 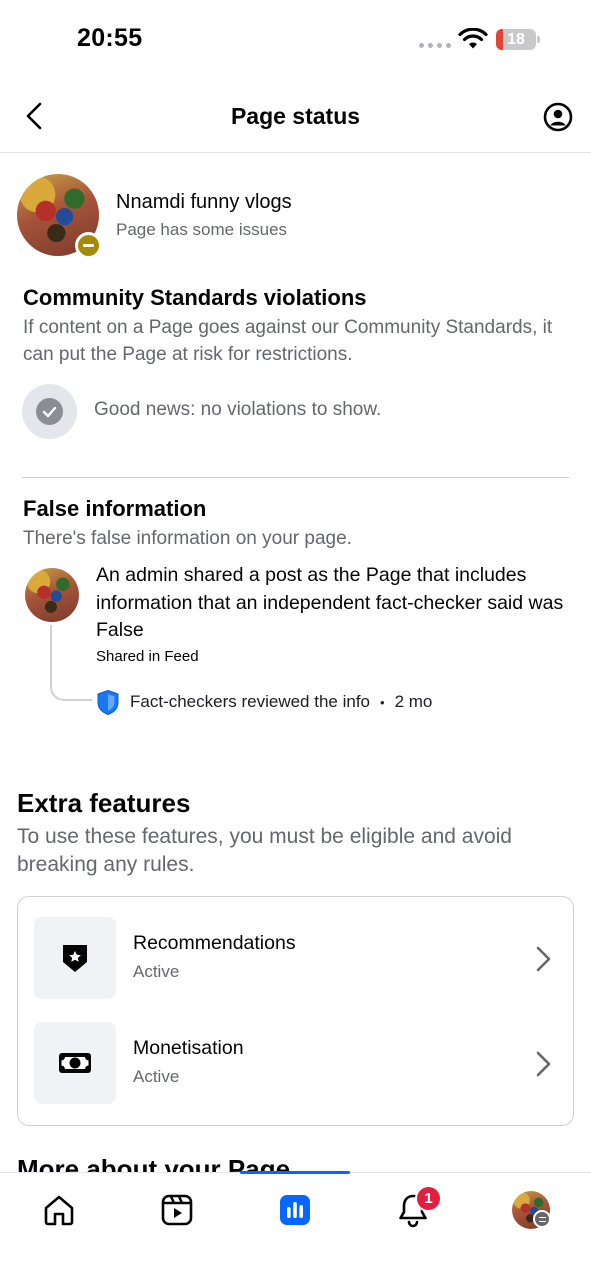 What do you see at coordinates (214, 943) in the screenshot?
I see `feature-label: Recommendations` at bounding box center [214, 943].